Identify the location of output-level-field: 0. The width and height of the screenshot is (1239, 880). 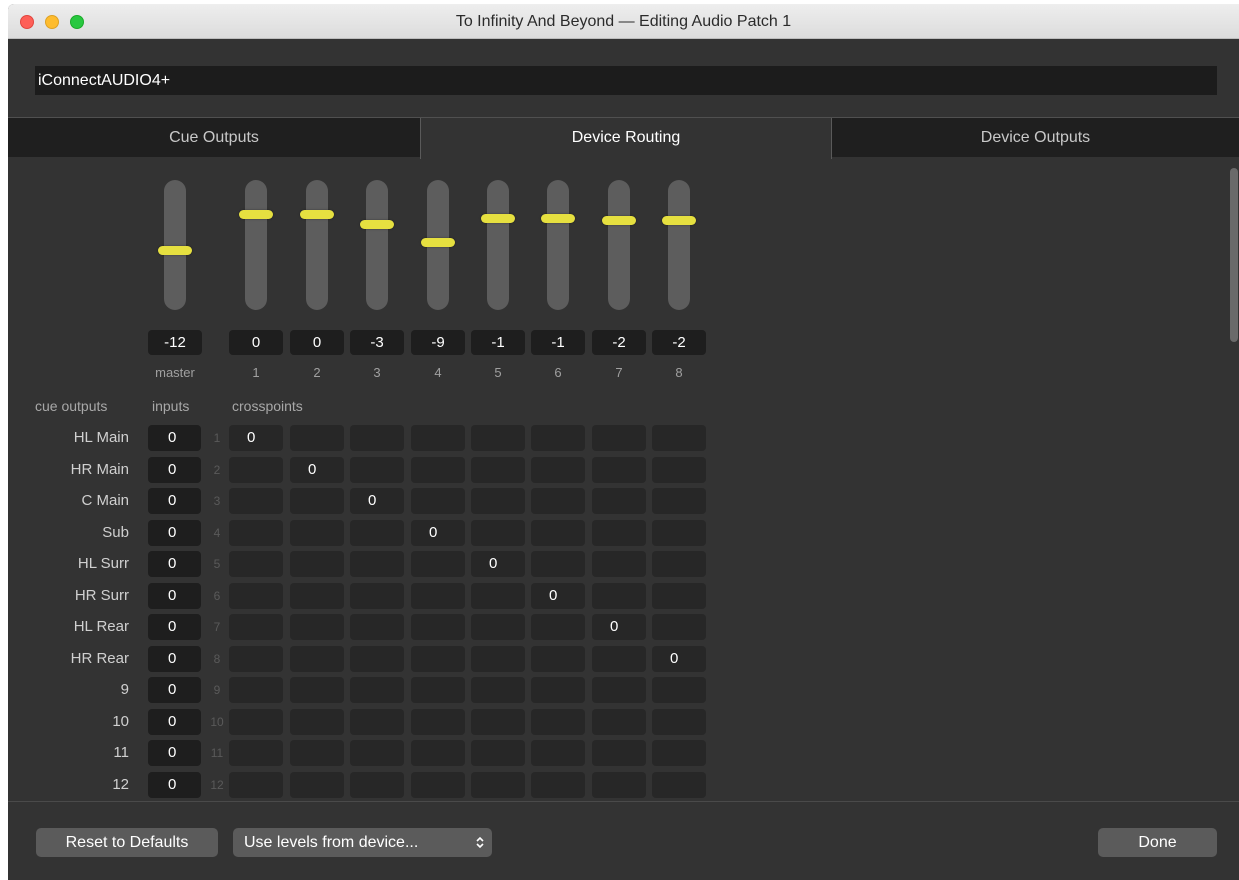
(256, 342).